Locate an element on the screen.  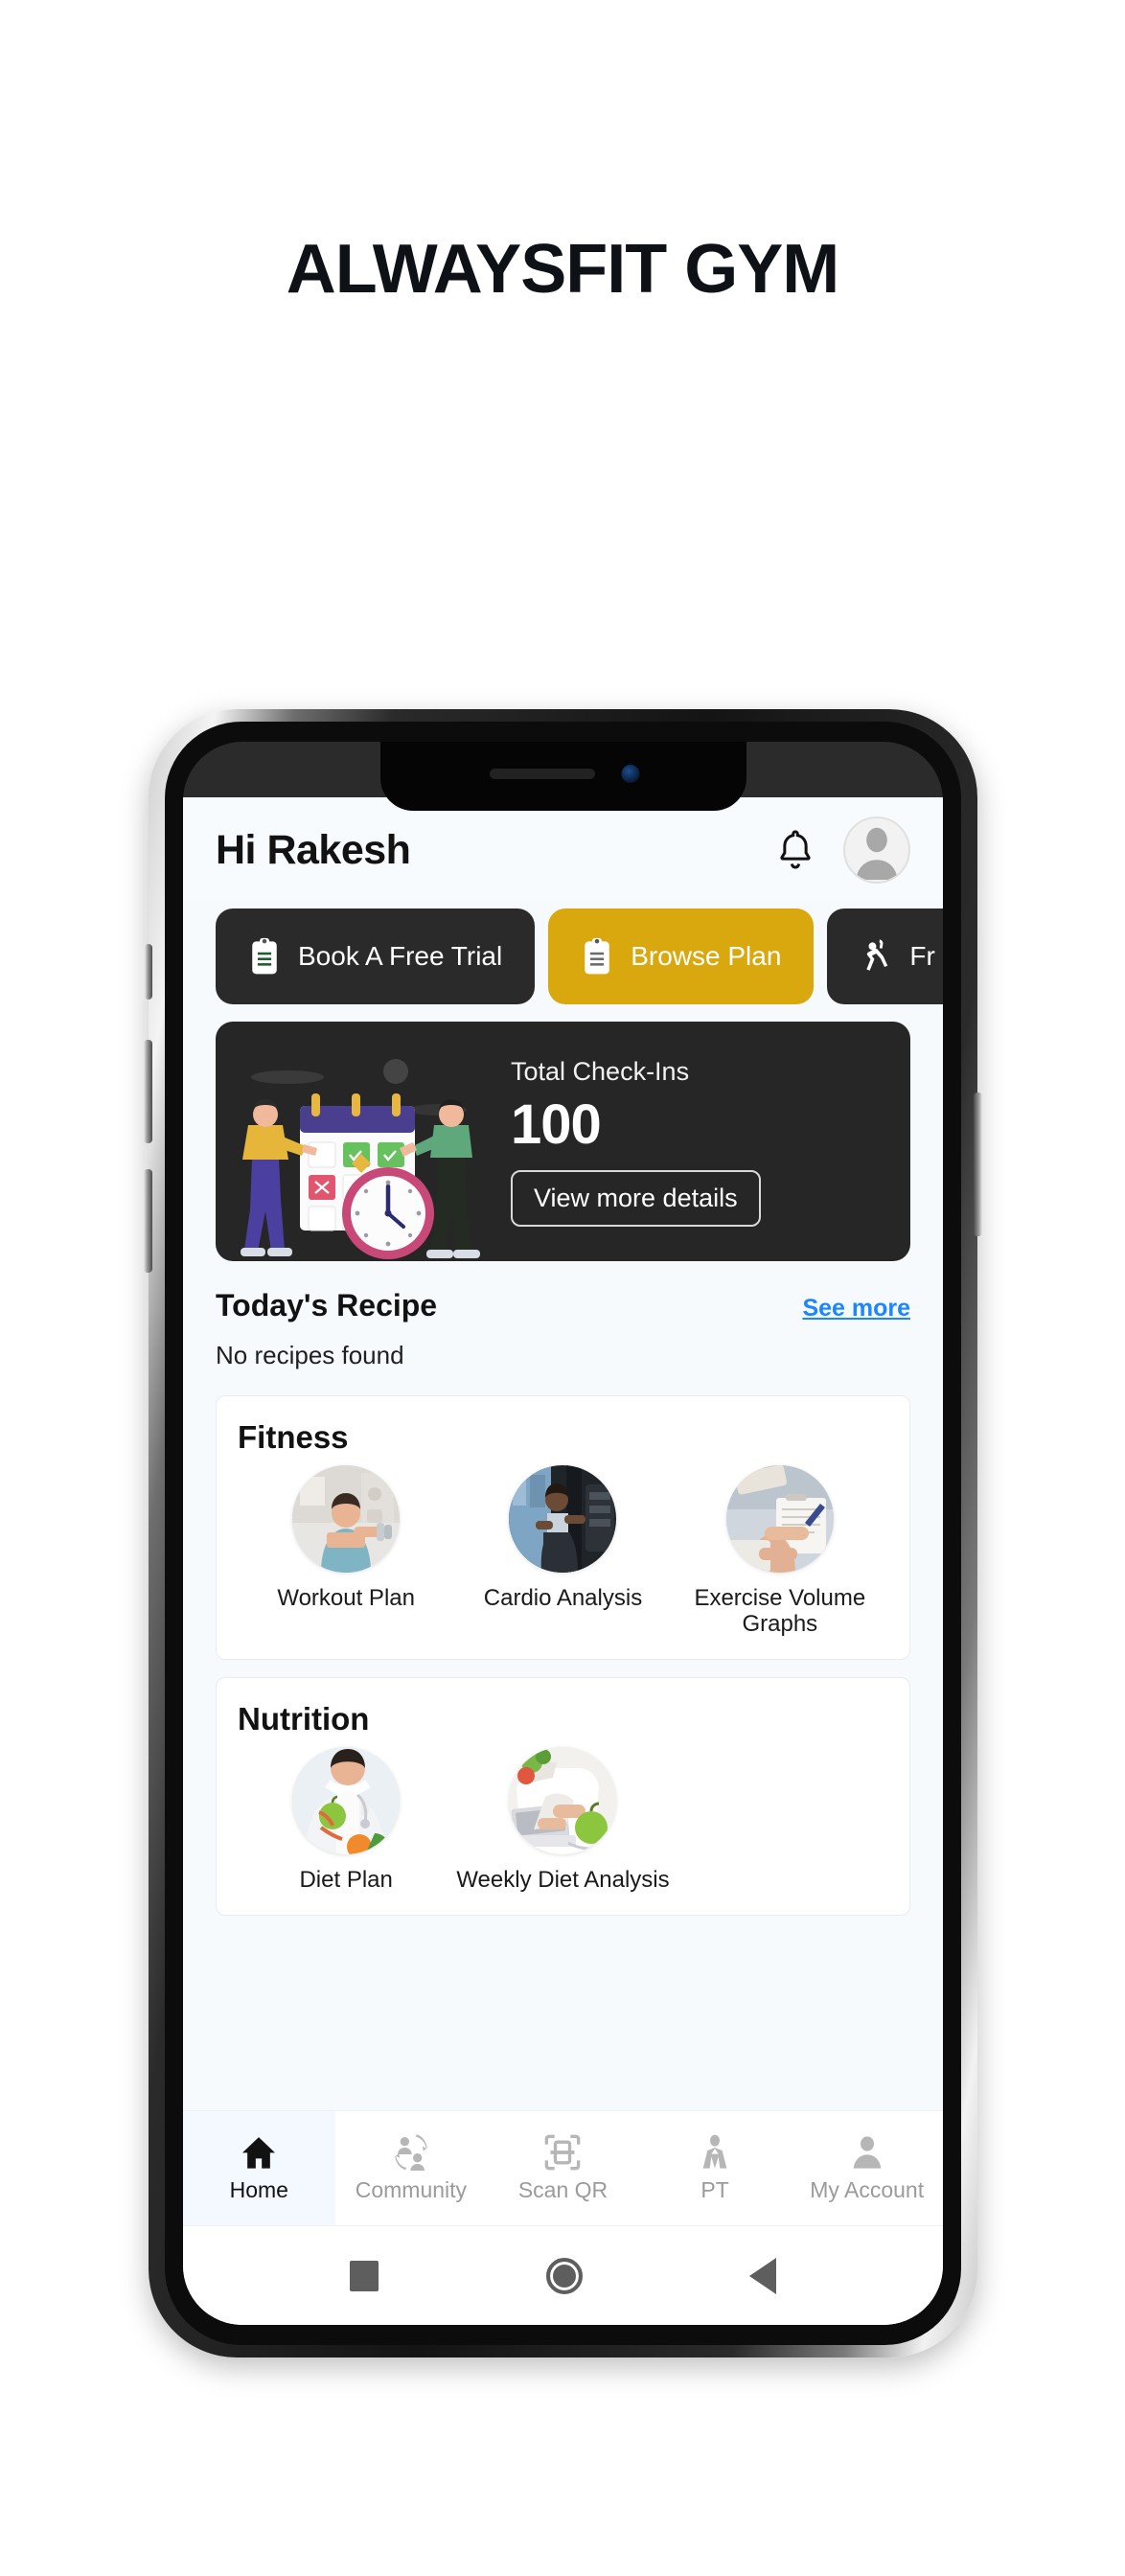
todays-recipe-block: Today's Recipe See more No recipes found is located at coordinates (563, 1319).